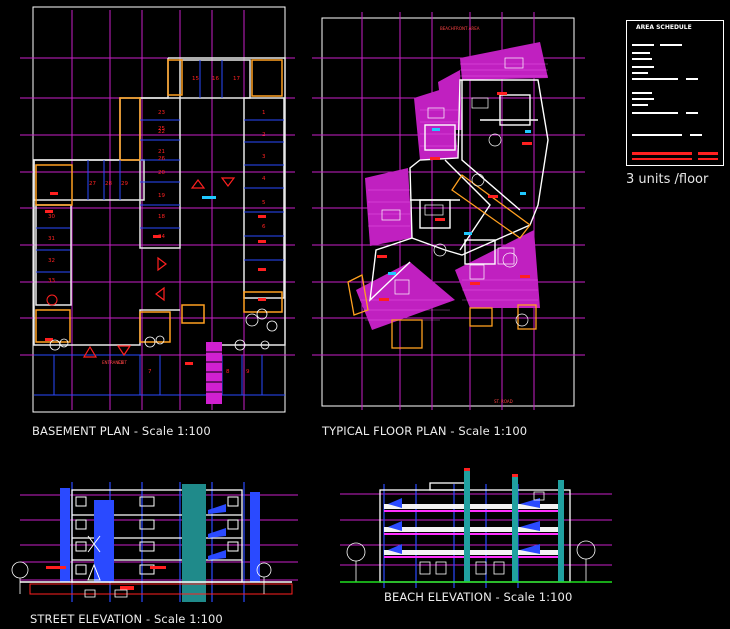 This screenshot has width=730, height=629. What do you see at coordinates (161, 129) in the screenshot?
I see `stall-number: 25` at bounding box center [161, 129].